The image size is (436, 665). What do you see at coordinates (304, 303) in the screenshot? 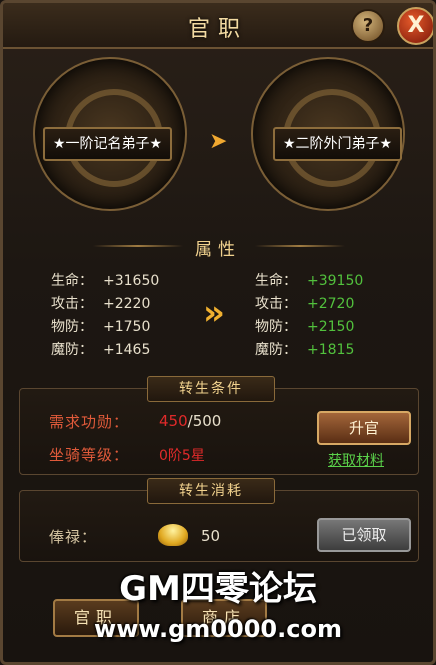
I see `next-stat-atk: 攻击： +2720` at bounding box center [304, 303].